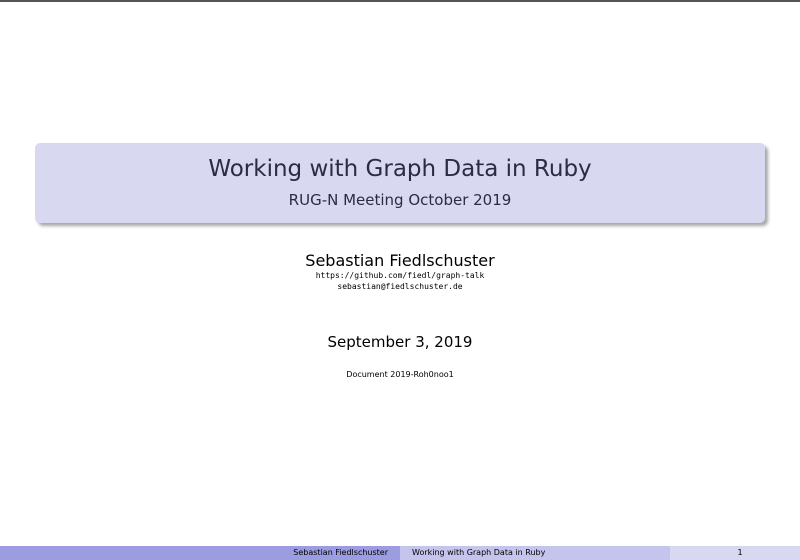 Image resolution: width=800 pixels, height=560 pixels. What do you see at coordinates (400, 342) in the screenshot?
I see `presentation-date: September 3, 2019` at bounding box center [400, 342].